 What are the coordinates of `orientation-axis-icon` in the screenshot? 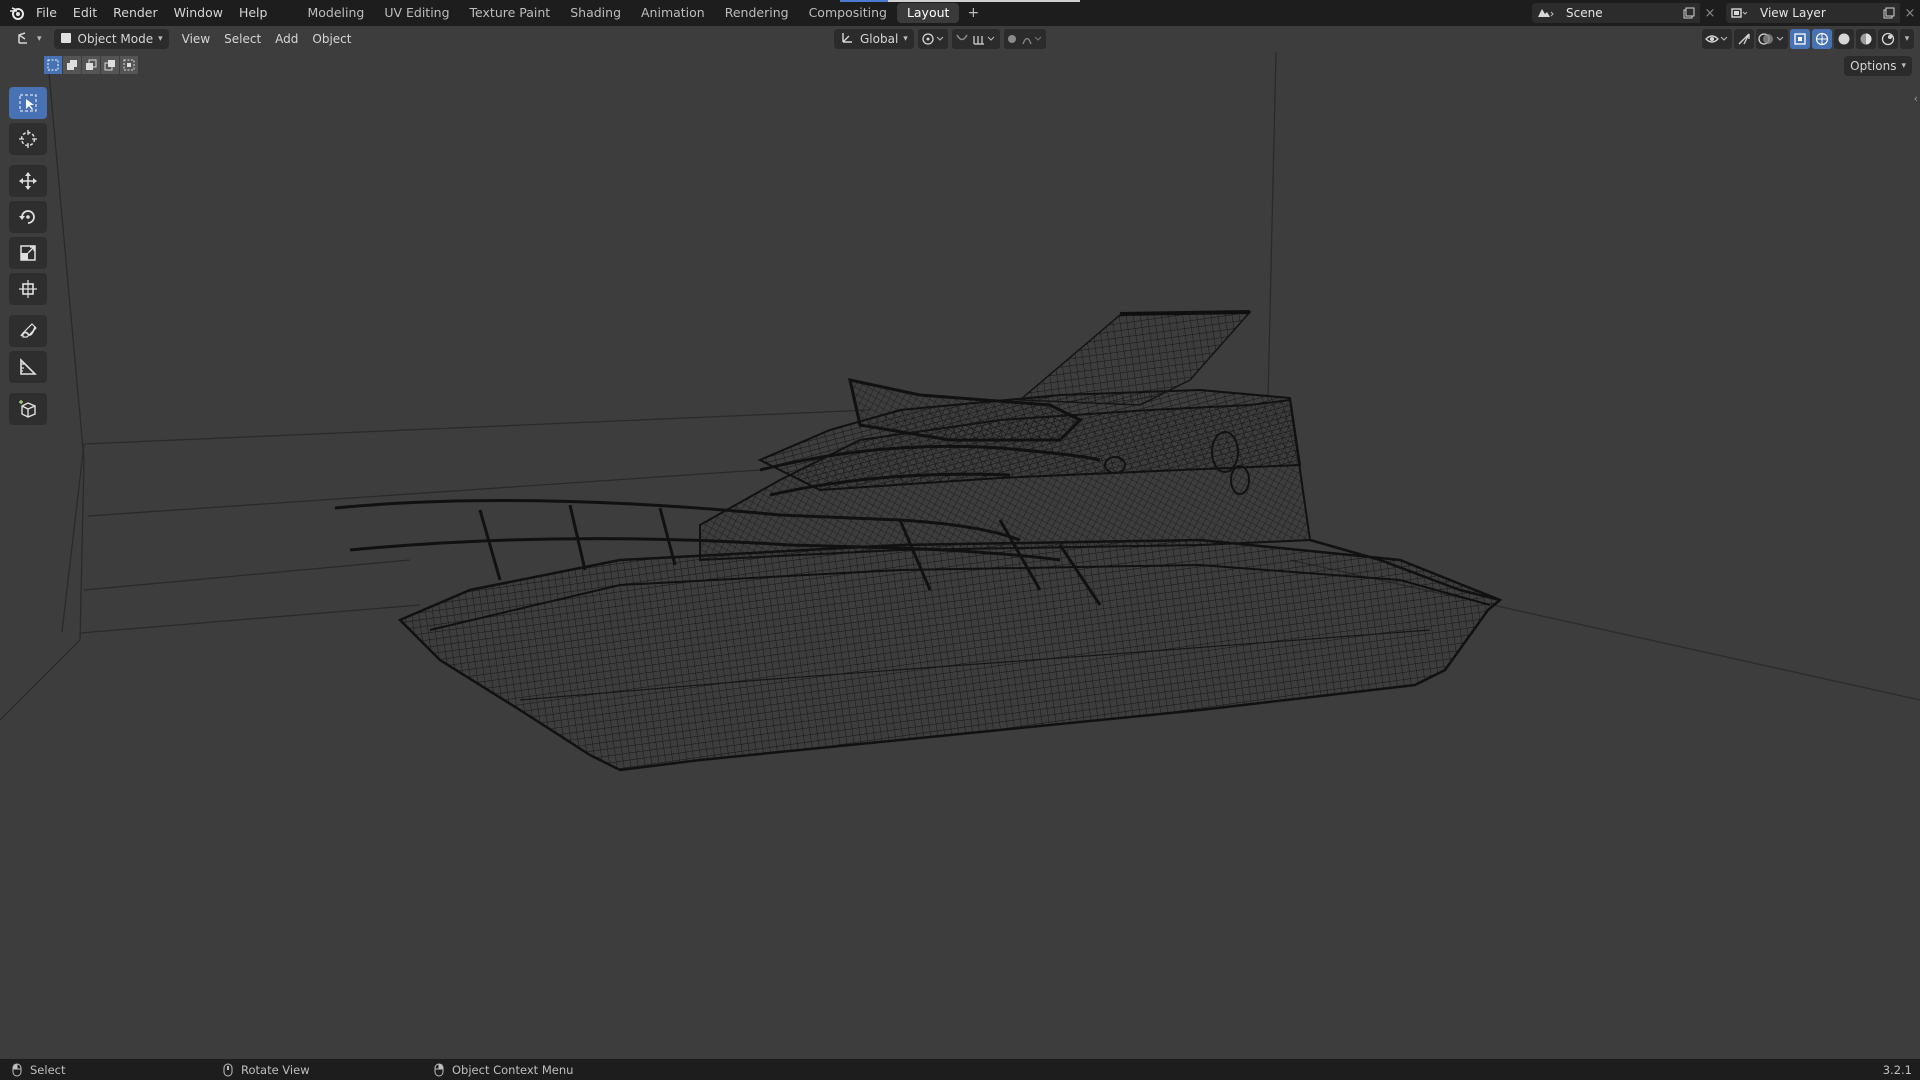 It's located at (847, 39).